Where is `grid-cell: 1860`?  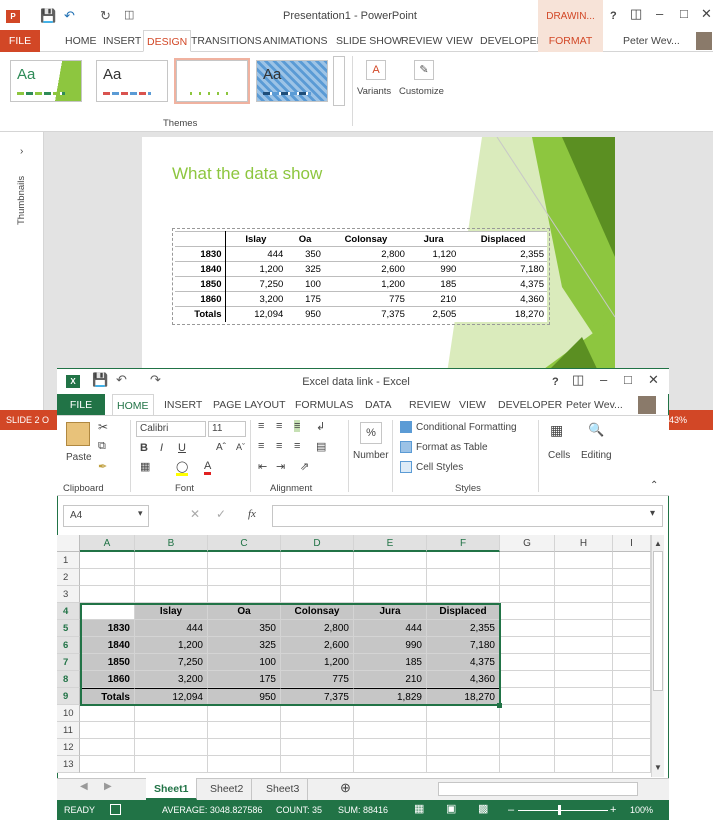
grid-cell: 1860 is located at coordinates (107, 679).